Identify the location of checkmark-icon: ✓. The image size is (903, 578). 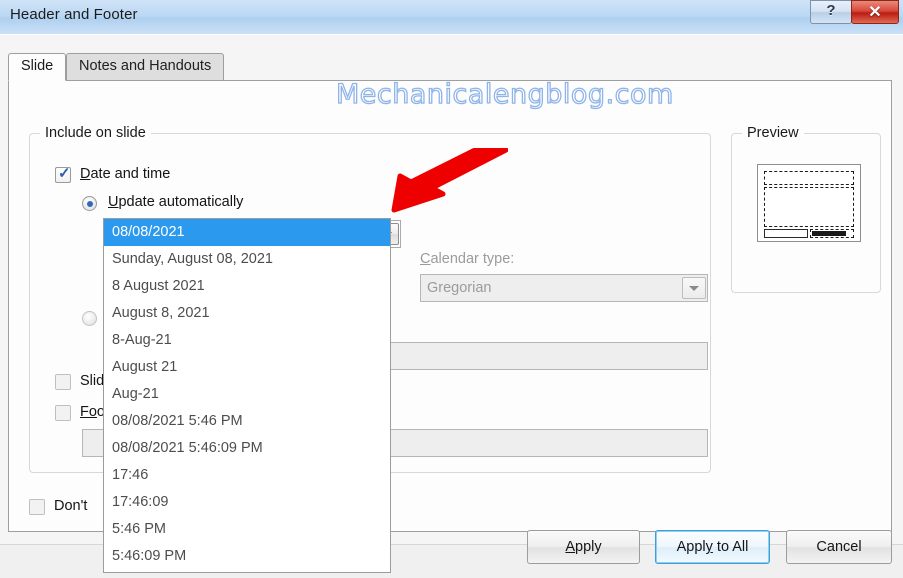
(64, 173).